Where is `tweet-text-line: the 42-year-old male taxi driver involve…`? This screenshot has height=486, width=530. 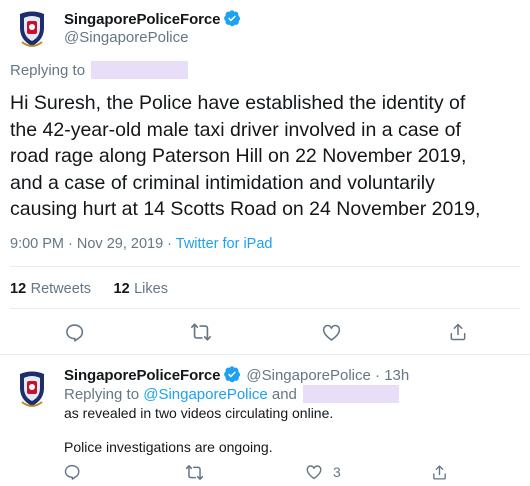
tweet-text-line: the 42-year-old male taxi driver involve… is located at coordinates (235, 129).